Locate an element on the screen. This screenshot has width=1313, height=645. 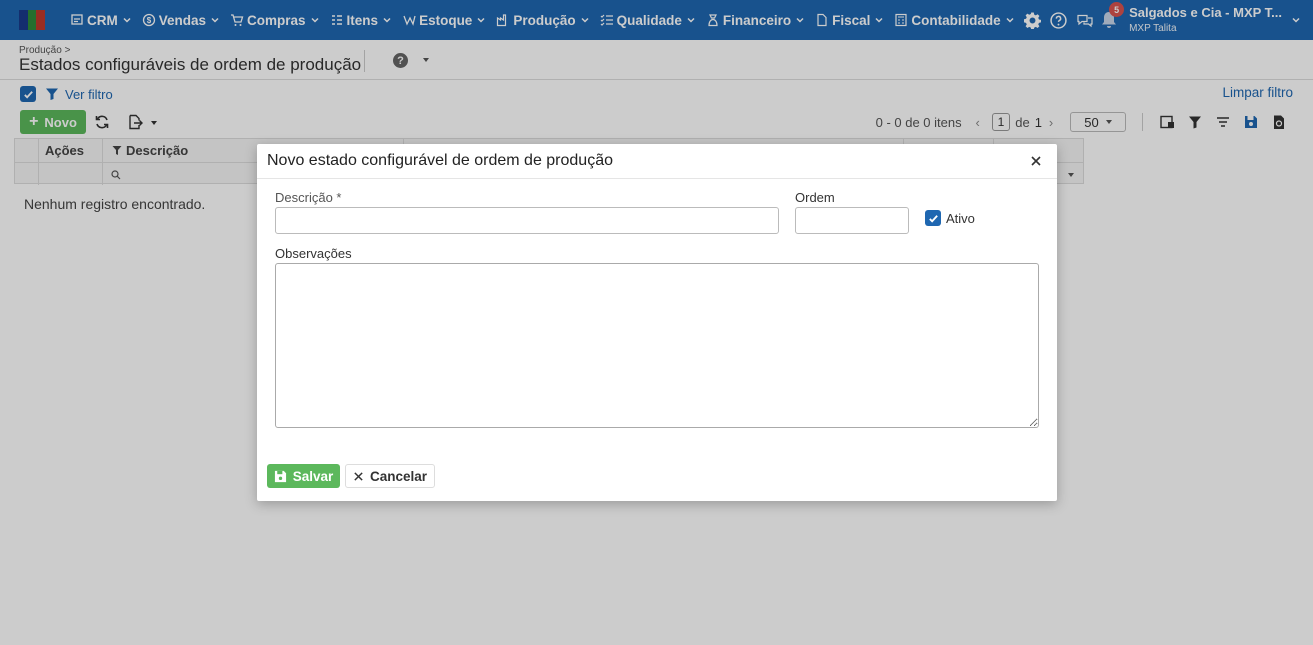
divider is located at coordinates (657, 178).